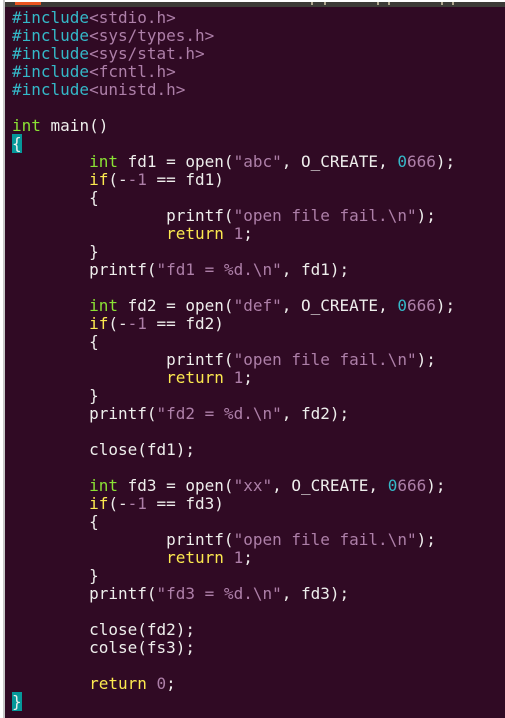 This screenshot has width=505, height=718. What do you see at coordinates (17, 701) in the screenshot?
I see `cursor-highlight: }` at bounding box center [17, 701].